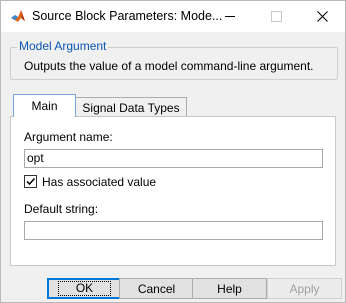 The height and width of the screenshot is (303, 346). What do you see at coordinates (68, 137) in the screenshot?
I see `argument-name-label: Argument name:` at bounding box center [68, 137].